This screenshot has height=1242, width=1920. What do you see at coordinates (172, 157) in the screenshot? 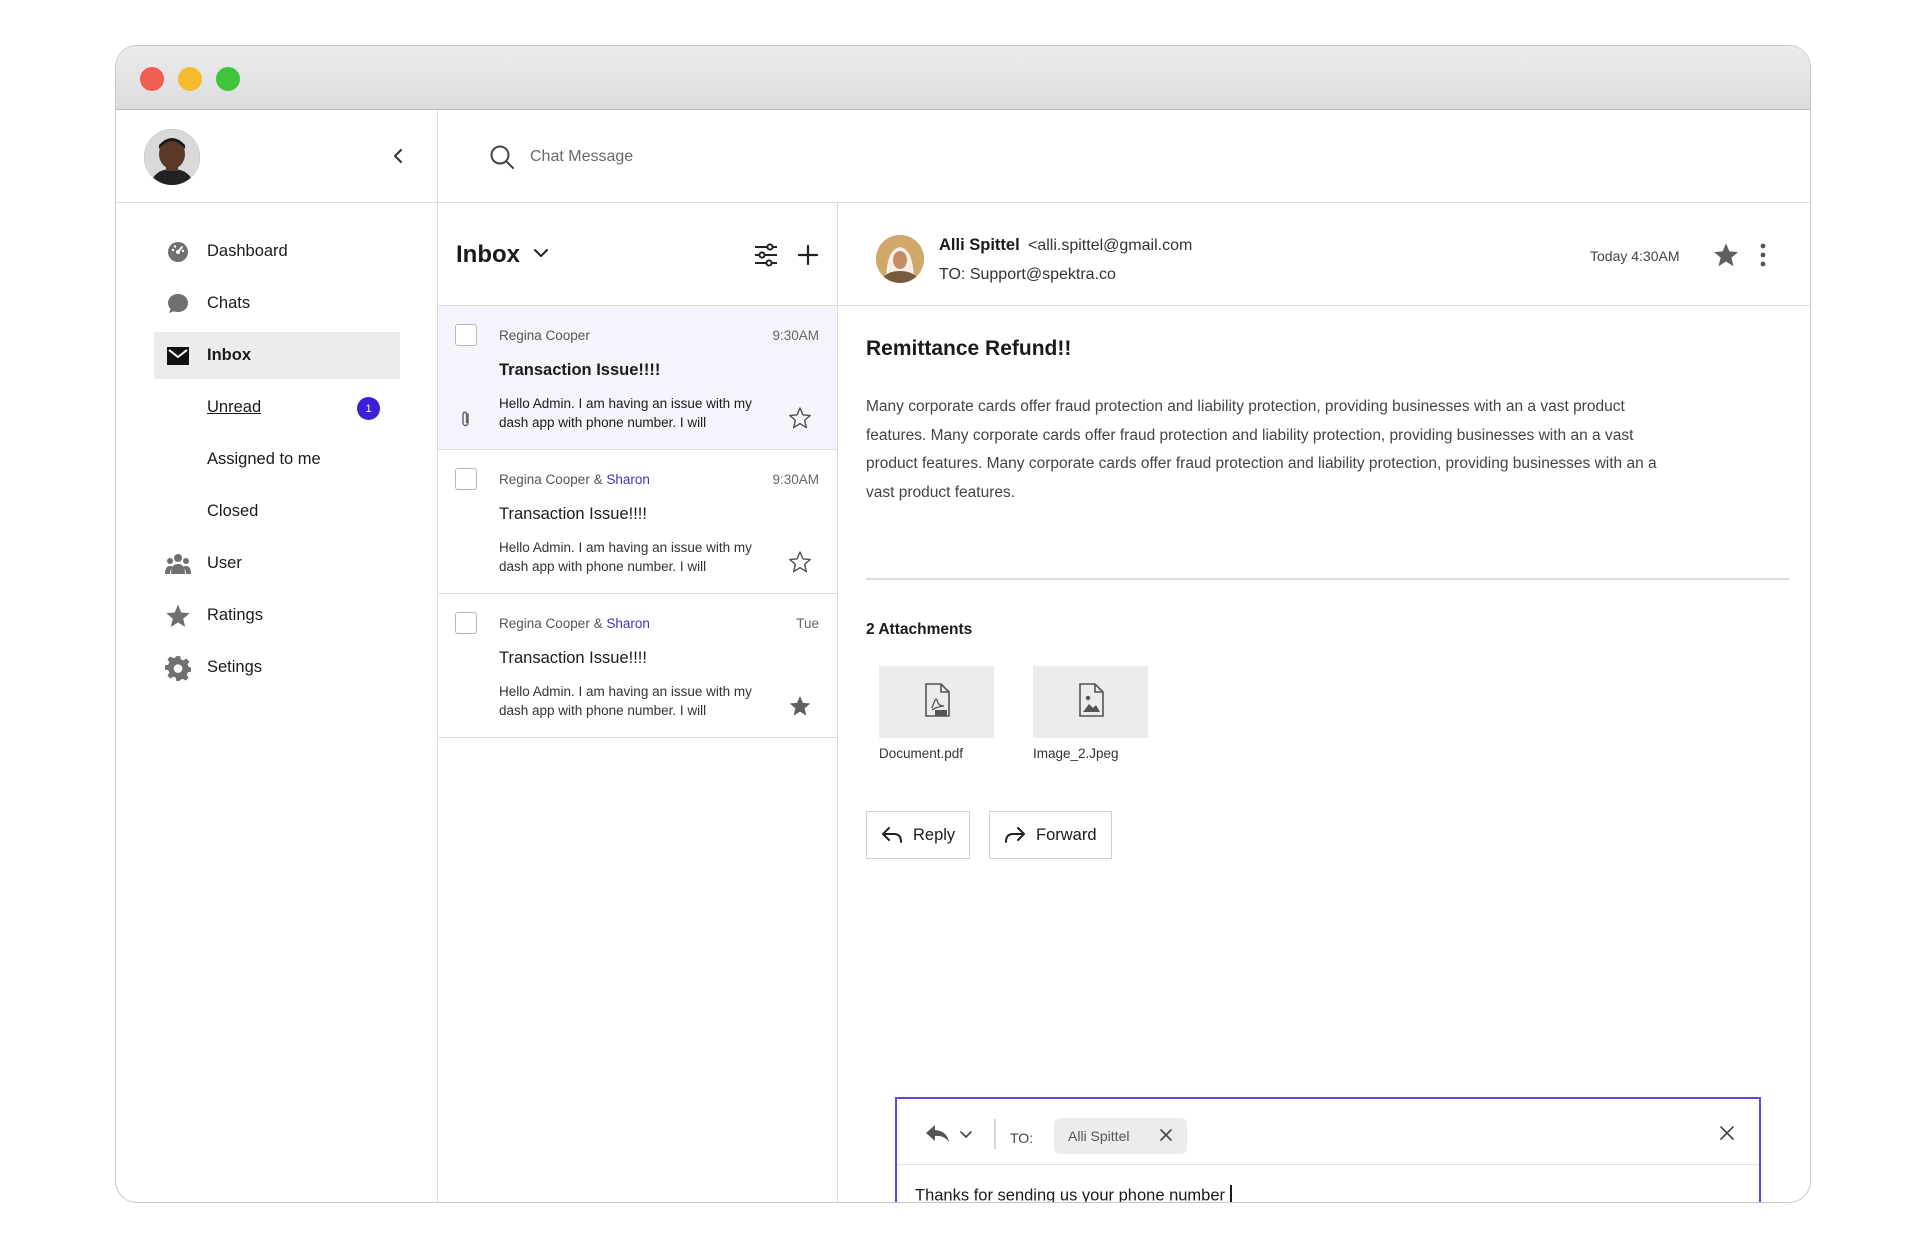
I see `avatar` at bounding box center [172, 157].